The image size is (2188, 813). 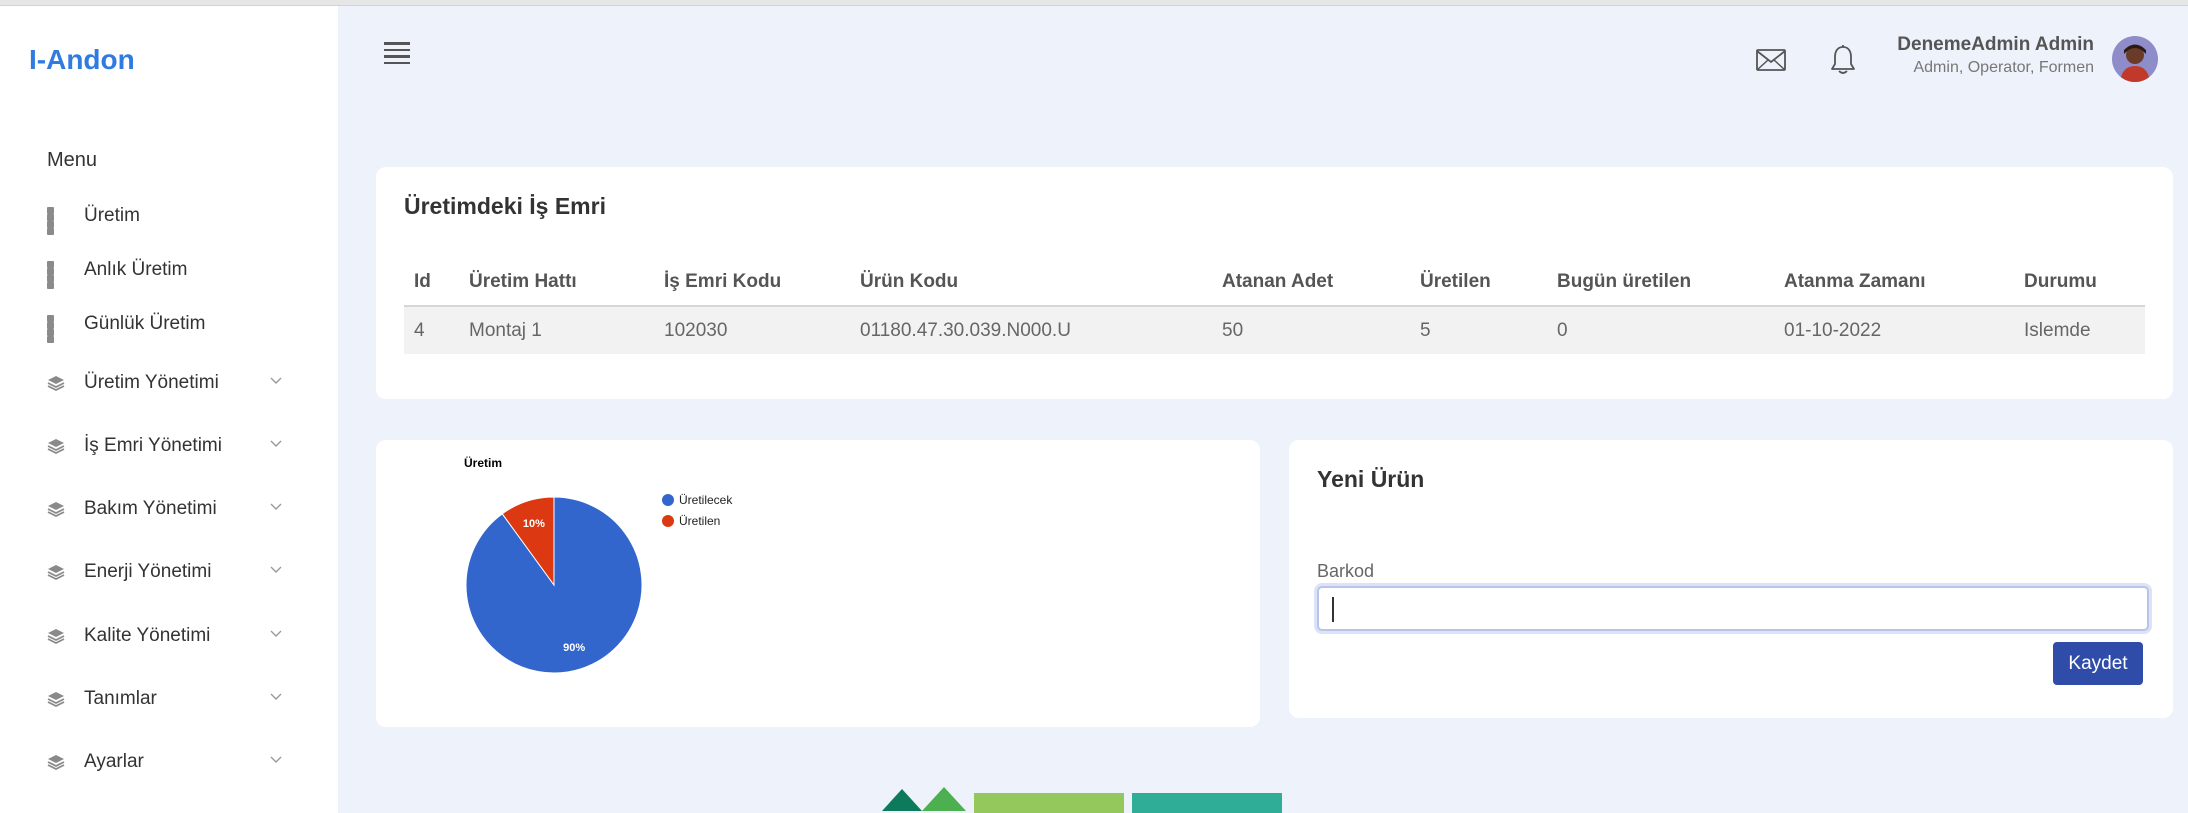 I want to click on sidebar-item-bakım-yönetimi: Bakım Yönetimi, so click(x=167, y=509).